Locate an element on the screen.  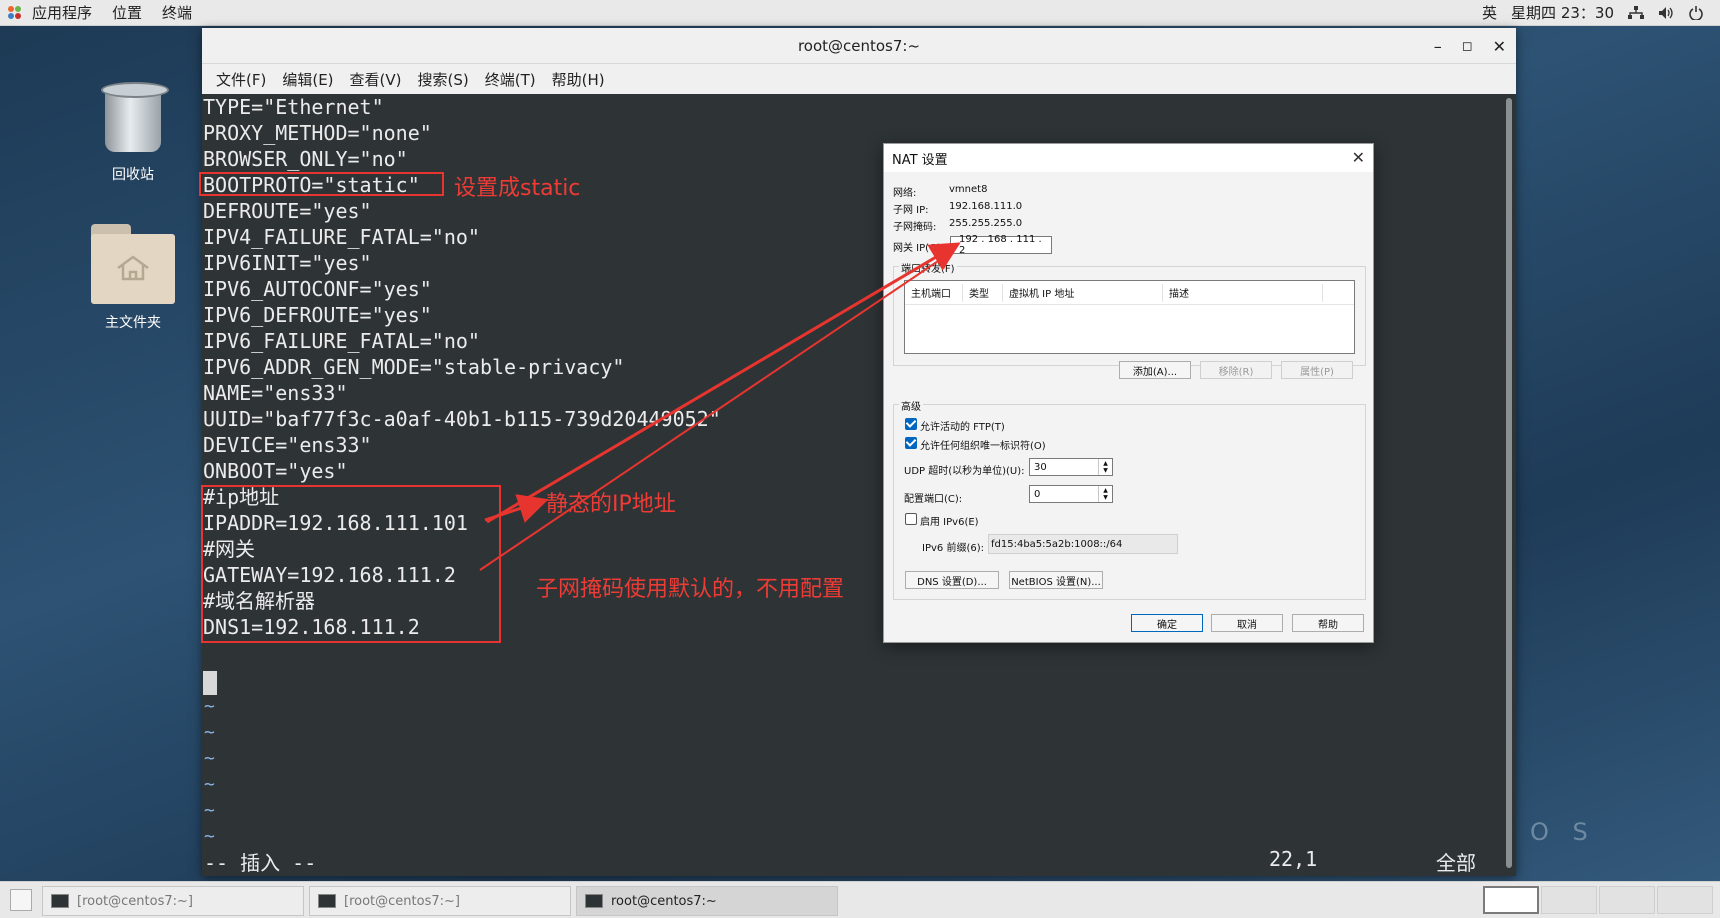
show-desktop-icon is located at coordinates (21, 900).